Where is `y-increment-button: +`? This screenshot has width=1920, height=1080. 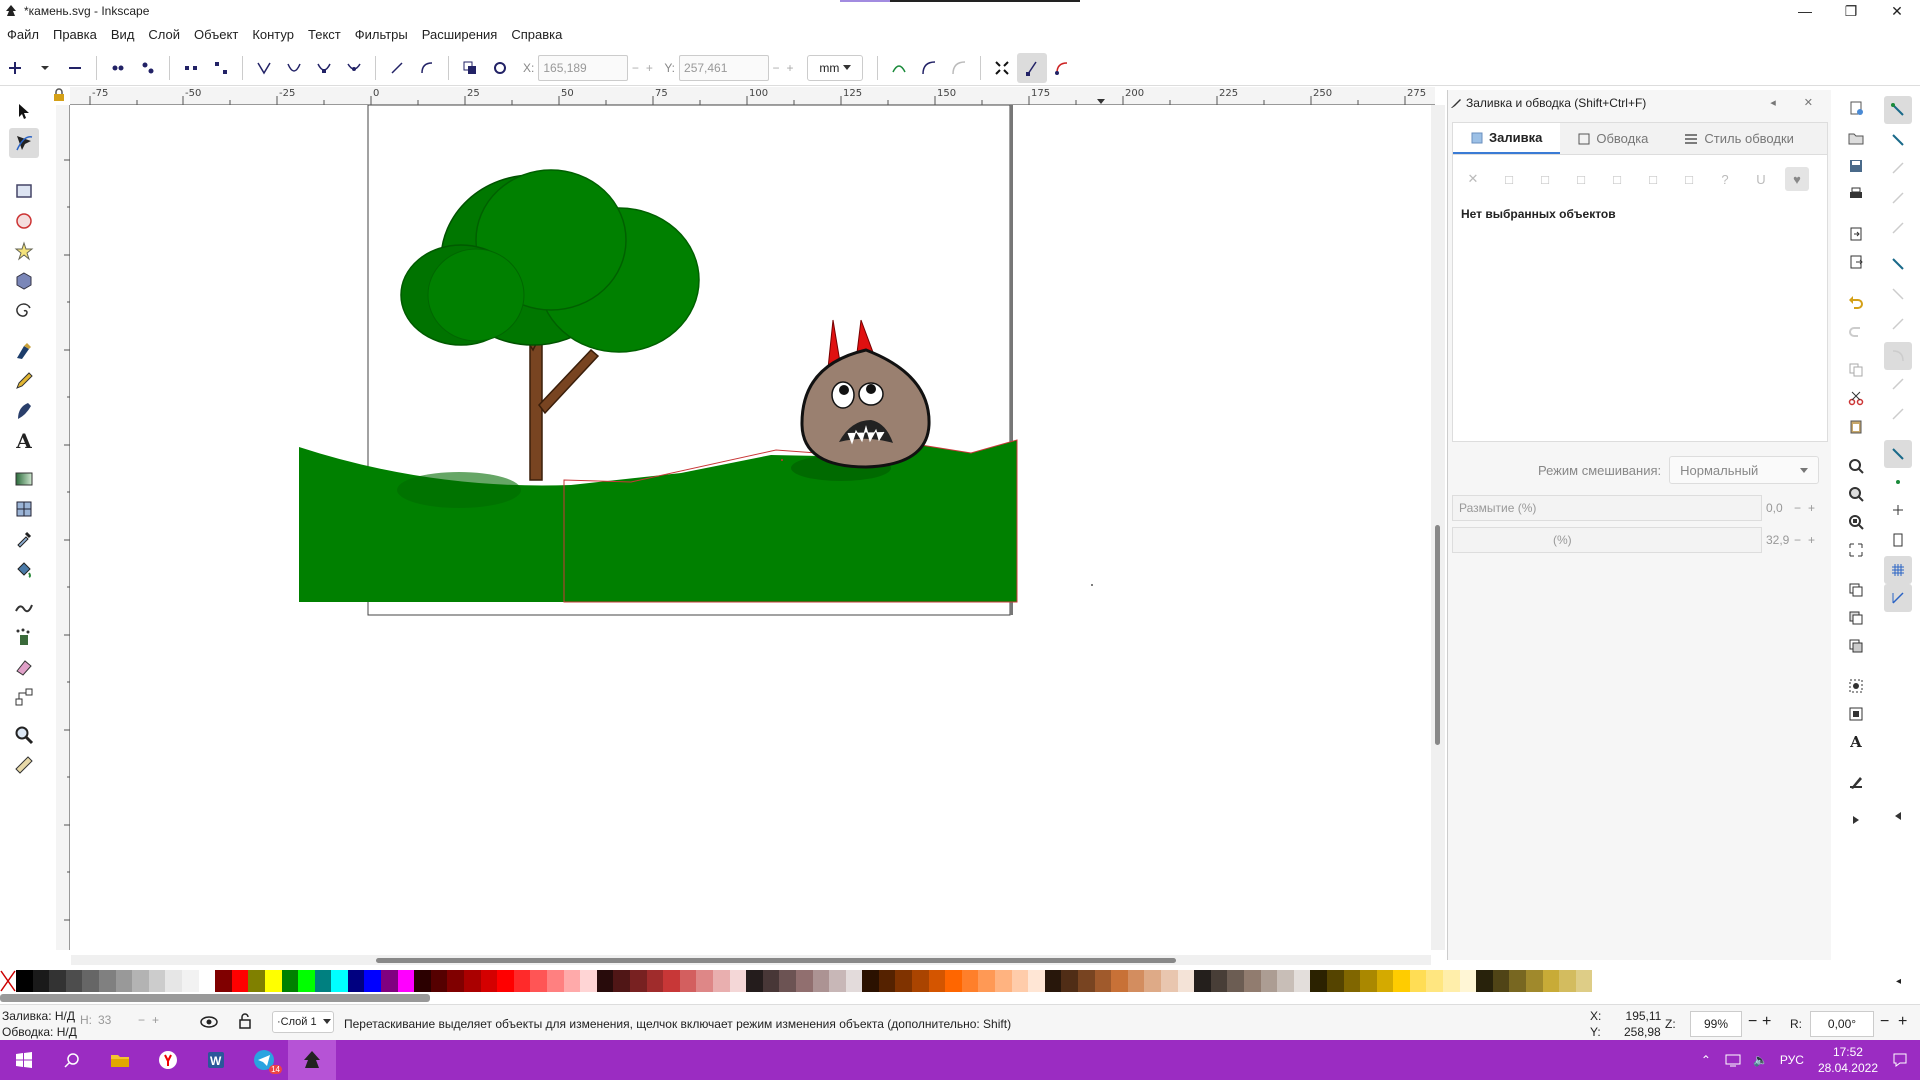
y-increment-button: + is located at coordinates (790, 68).